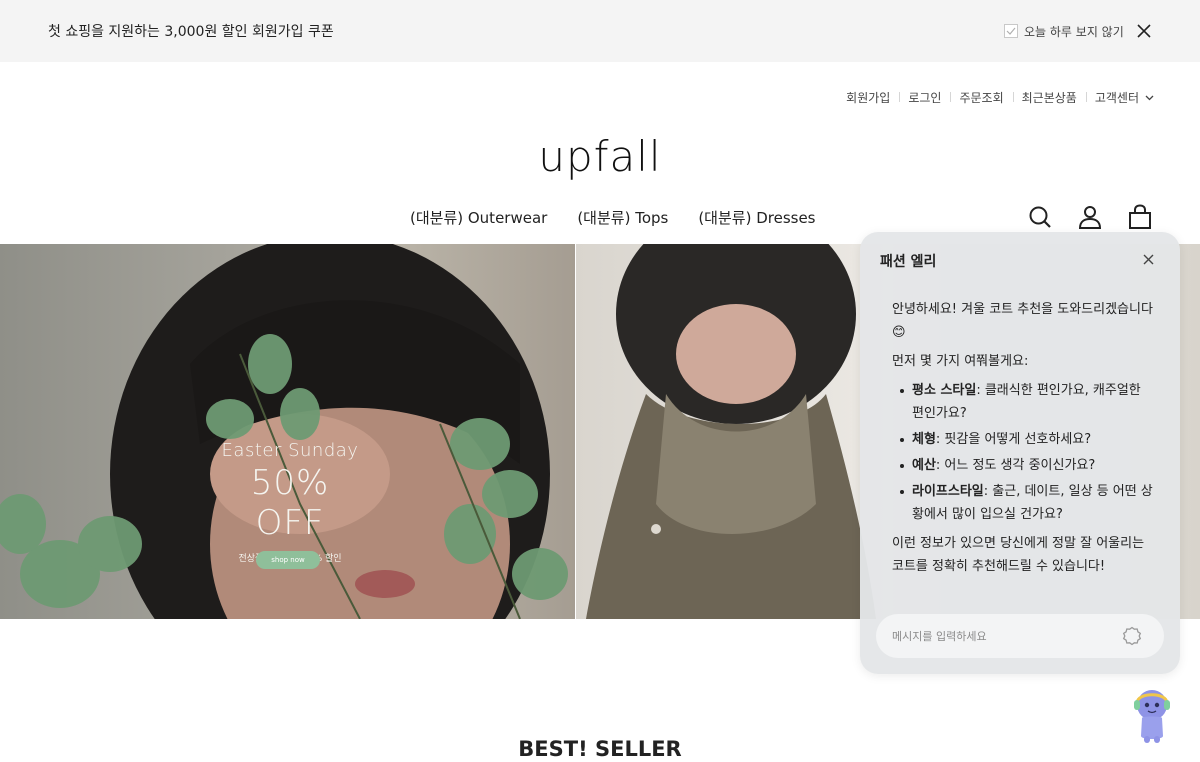 This screenshot has width=1200, height=762. What do you see at coordinates (924, 439) in the screenshot?
I see `question-key: 체형` at bounding box center [924, 439].